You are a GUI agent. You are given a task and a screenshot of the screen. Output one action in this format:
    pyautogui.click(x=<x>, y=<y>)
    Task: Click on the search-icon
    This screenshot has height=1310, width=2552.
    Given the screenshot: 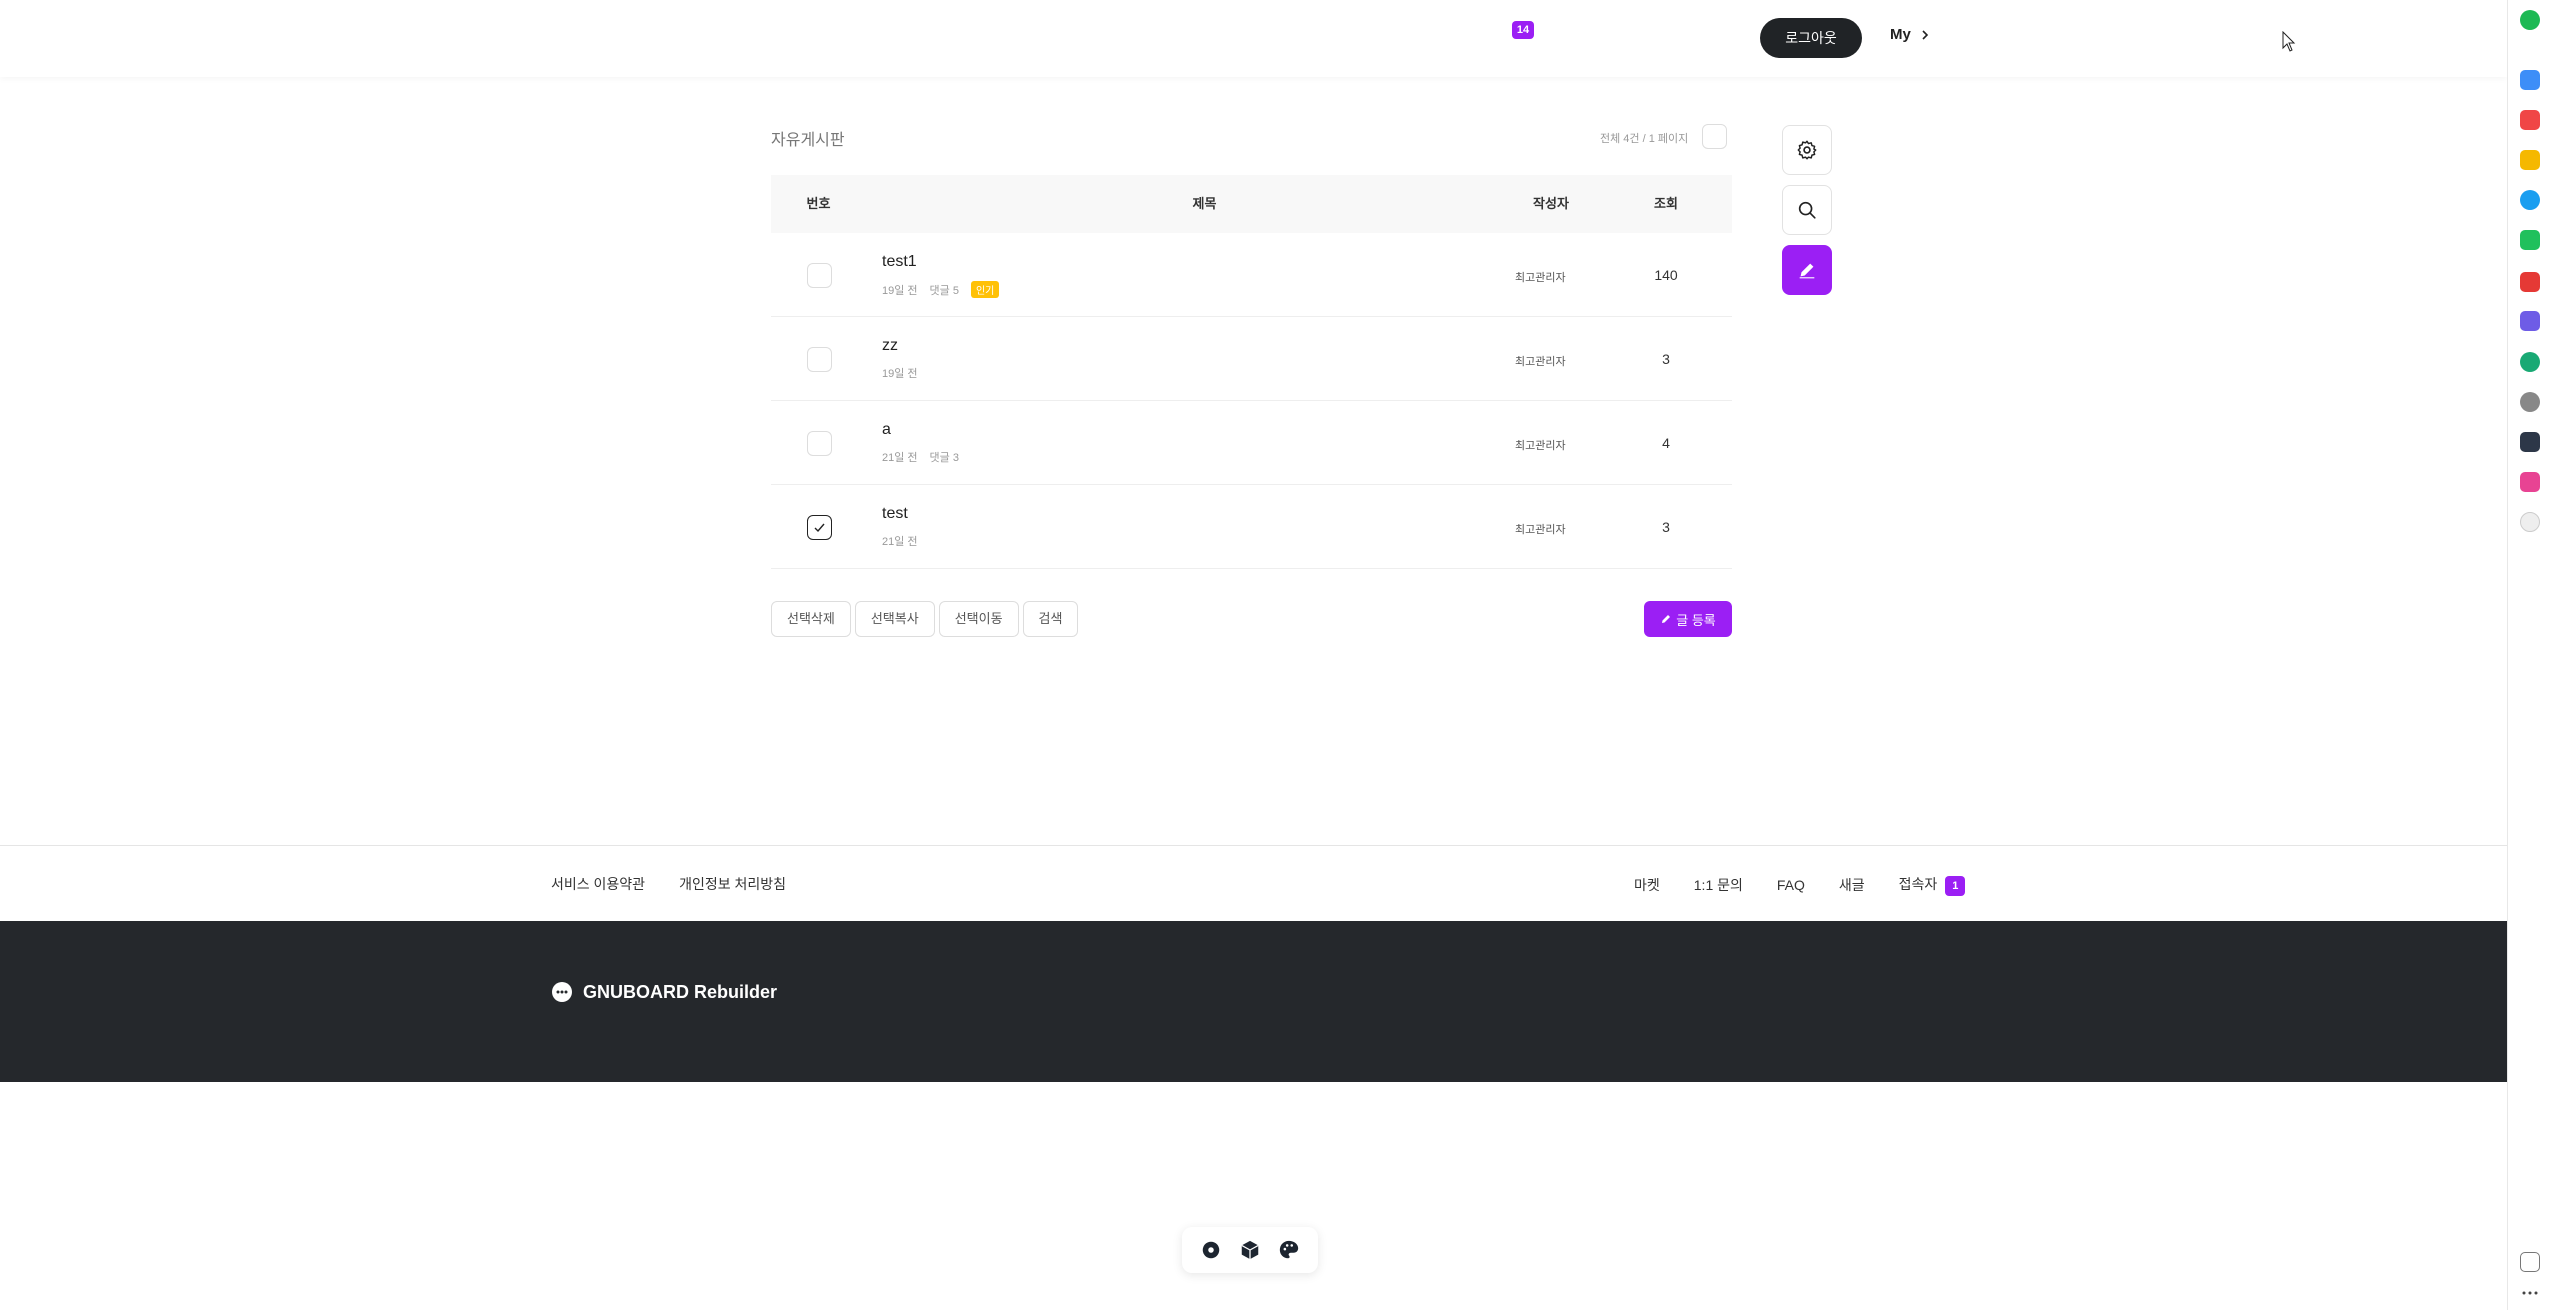 What is the action you would take?
    pyautogui.click(x=1807, y=210)
    